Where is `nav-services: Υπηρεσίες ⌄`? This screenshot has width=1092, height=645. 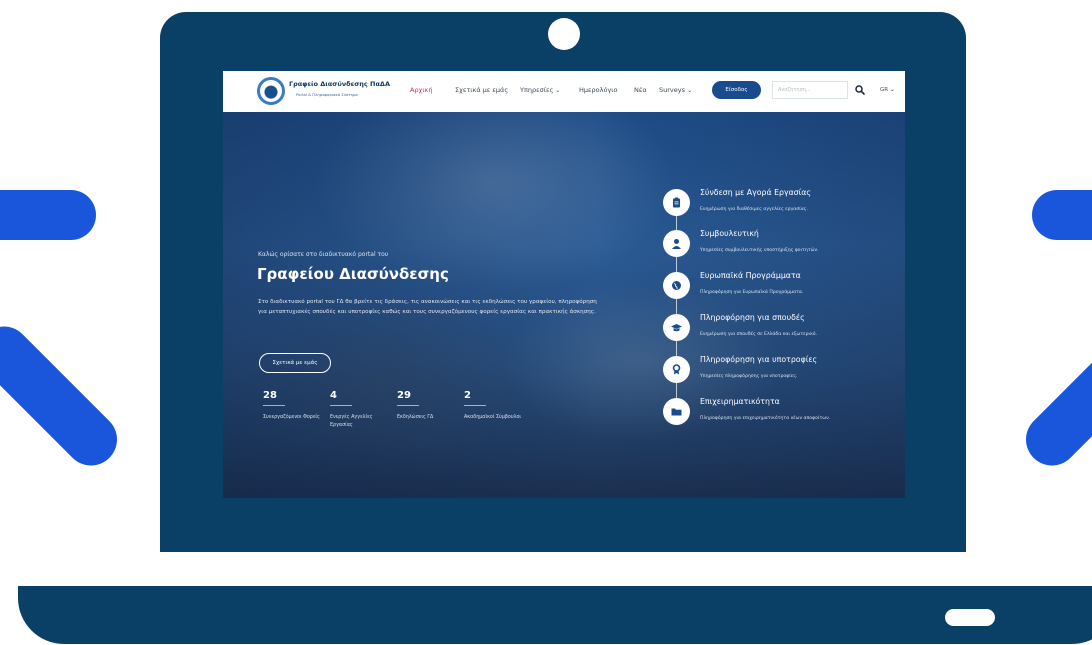 nav-services: Υπηρεσίες ⌄ is located at coordinates (540, 90).